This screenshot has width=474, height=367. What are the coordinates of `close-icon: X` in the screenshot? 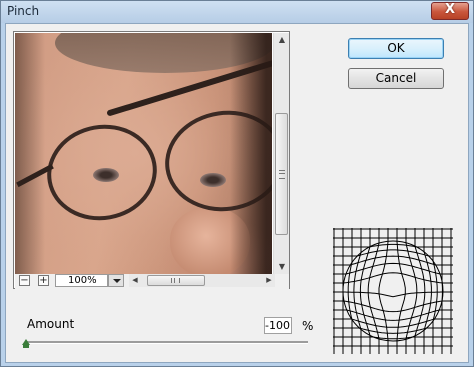 It's located at (450, 9).